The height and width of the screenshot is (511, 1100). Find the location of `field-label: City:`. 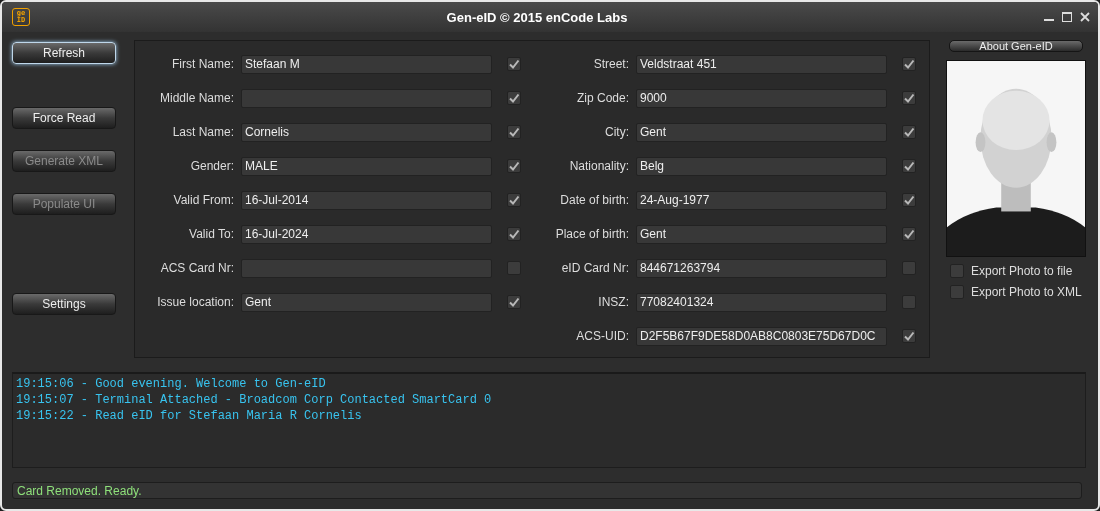

field-label: City: is located at coordinates (616, 132).